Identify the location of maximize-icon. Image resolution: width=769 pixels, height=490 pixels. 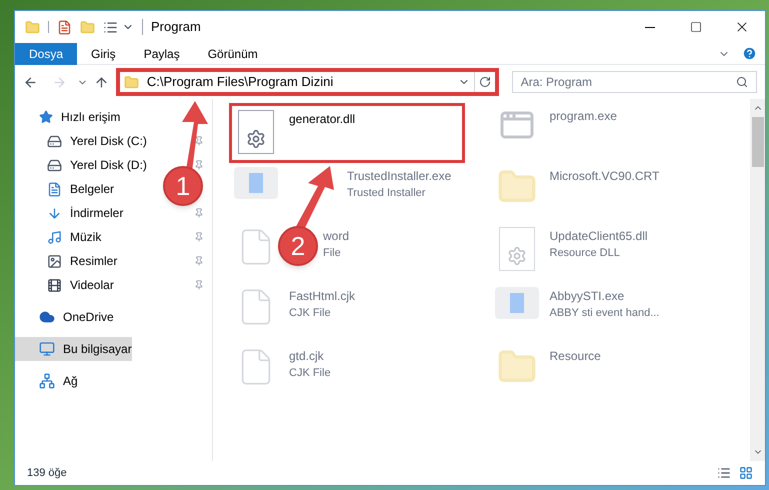
(696, 27).